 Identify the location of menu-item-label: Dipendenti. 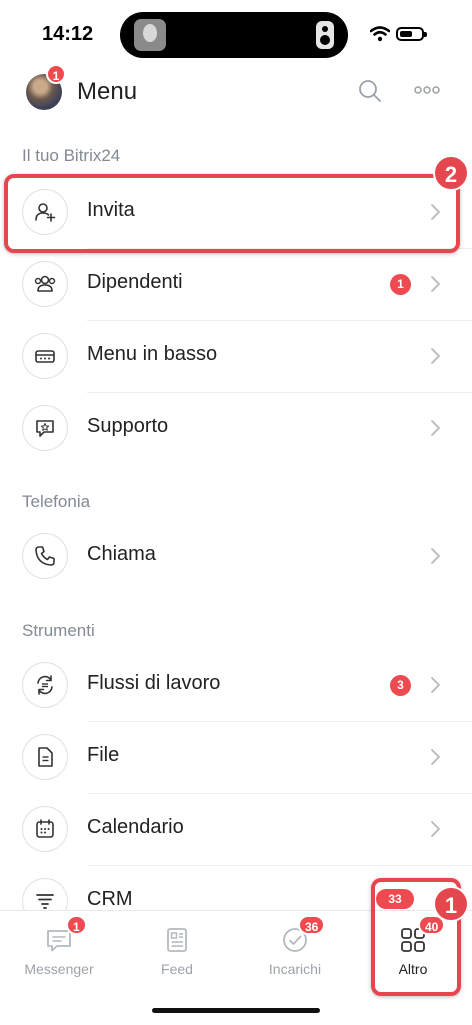
(135, 282).